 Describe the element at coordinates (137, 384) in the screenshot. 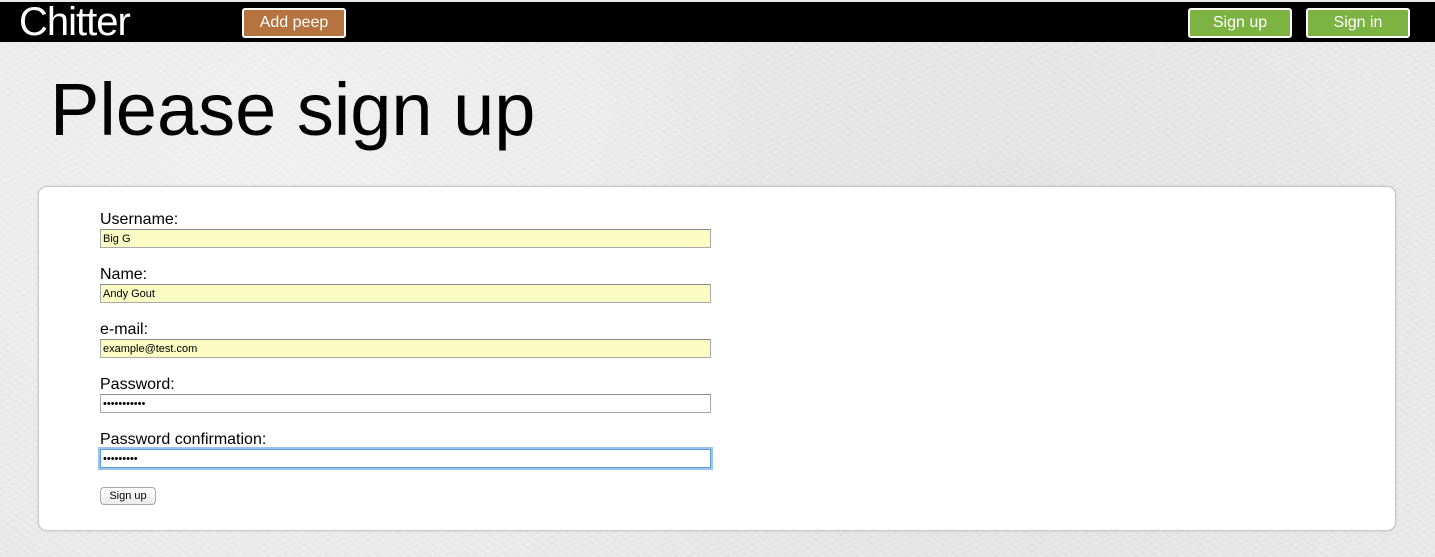

I see `password-label: Password:` at that location.